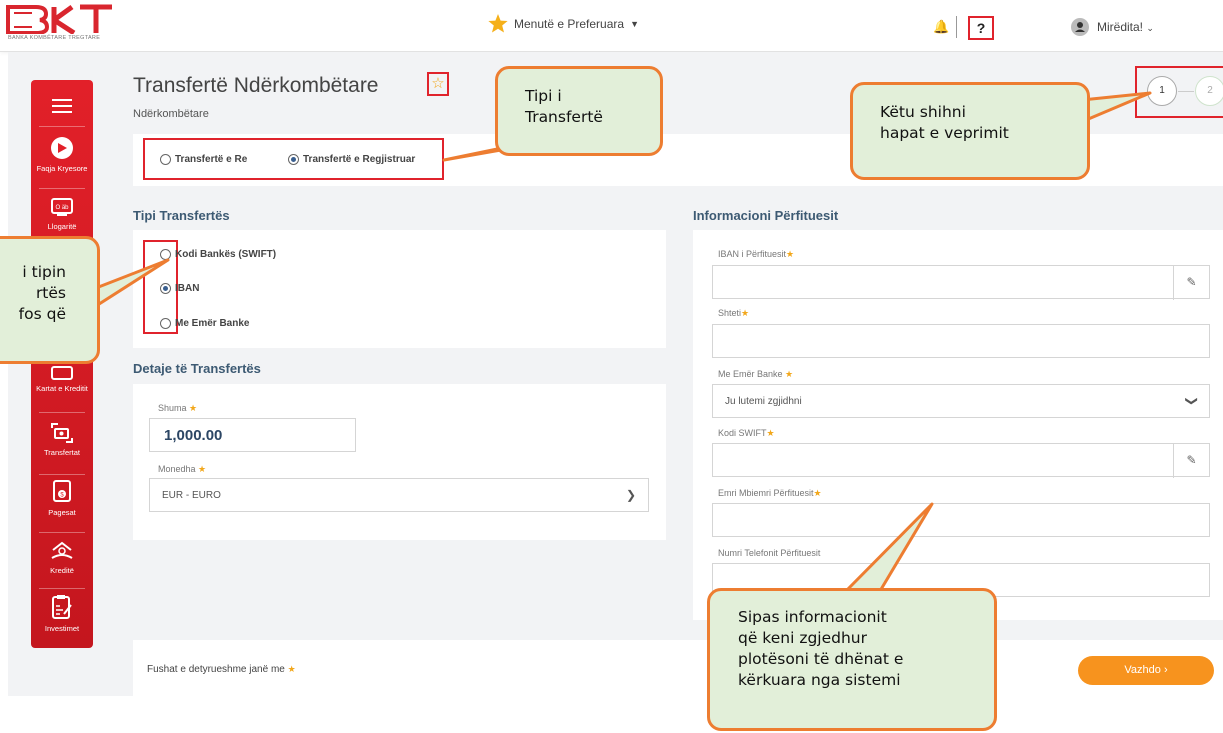 The width and height of the screenshot is (1223, 733). What do you see at coordinates (42, 314) in the screenshot?
I see `callout-line: fos që` at bounding box center [42, 314].